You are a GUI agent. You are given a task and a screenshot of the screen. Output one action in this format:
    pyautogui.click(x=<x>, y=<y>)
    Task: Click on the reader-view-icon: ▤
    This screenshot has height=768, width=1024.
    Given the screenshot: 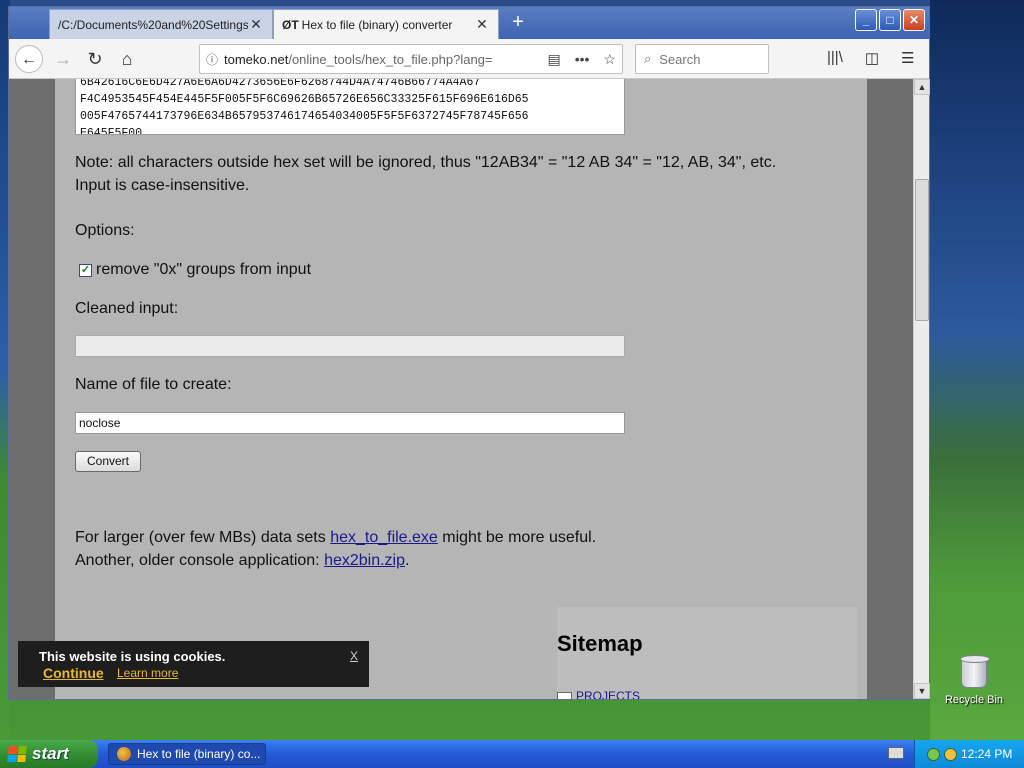 What is the action you would take?
    pyautogui.click(x=553, y=59)
    